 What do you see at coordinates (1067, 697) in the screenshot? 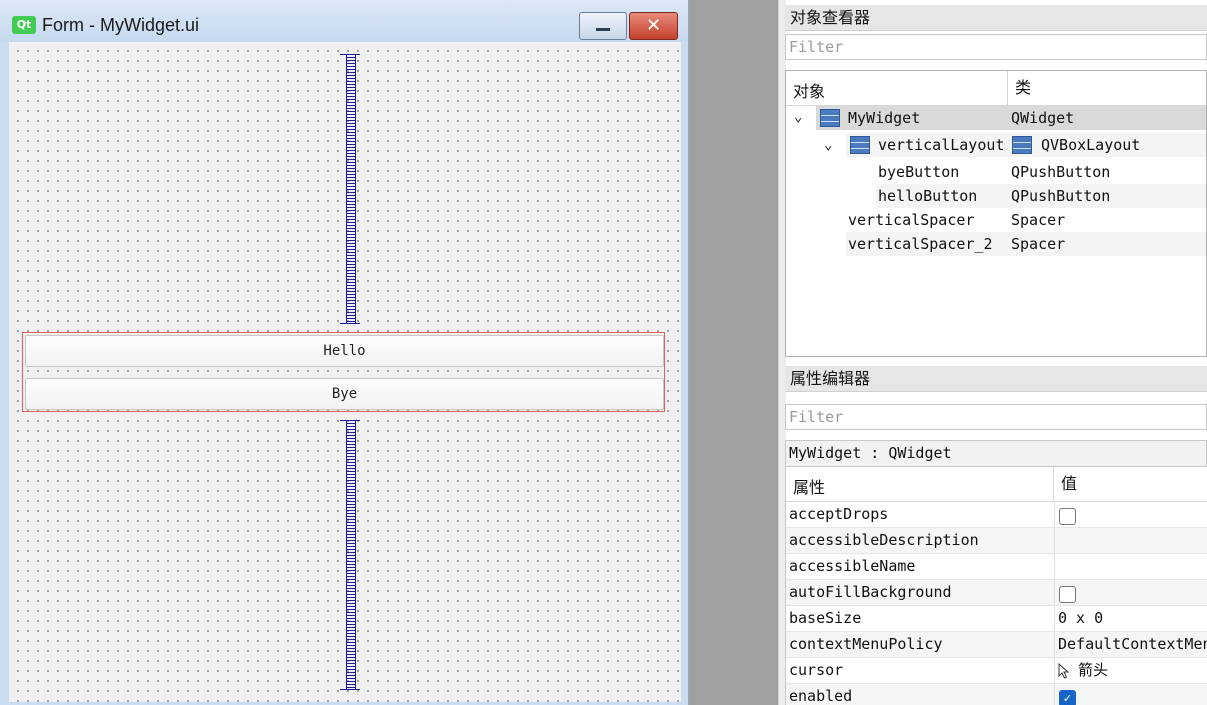
I see `enabled-checkbox: ✓` at bounding box center [1067, 697].